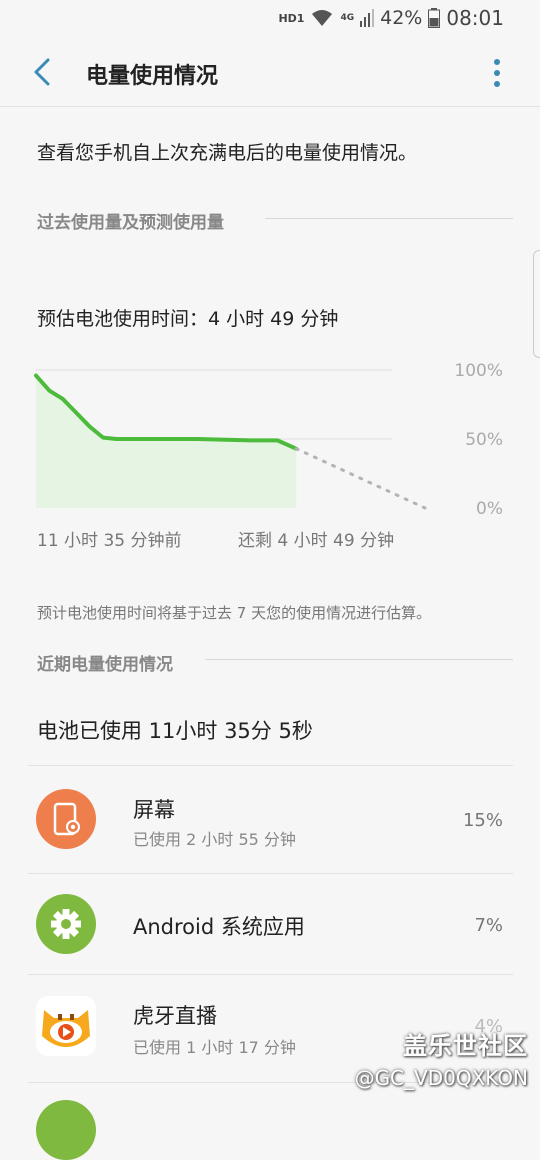 Image resolution: width=540 pixels, height=1160 pixels. What do you see at coordinates (130, 223) in the screenshot?
I see `section-header-past-usage: 过去使用量及预测使用量` at bounding box center [130, 223].